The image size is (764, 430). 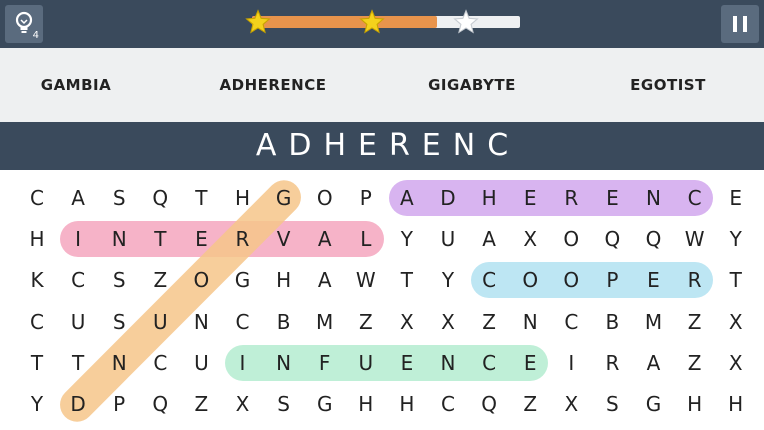 What do you see at coordinates (284, 239) in the screenshot?
I see `grid-letter: V` at bounding box center [284, 239].